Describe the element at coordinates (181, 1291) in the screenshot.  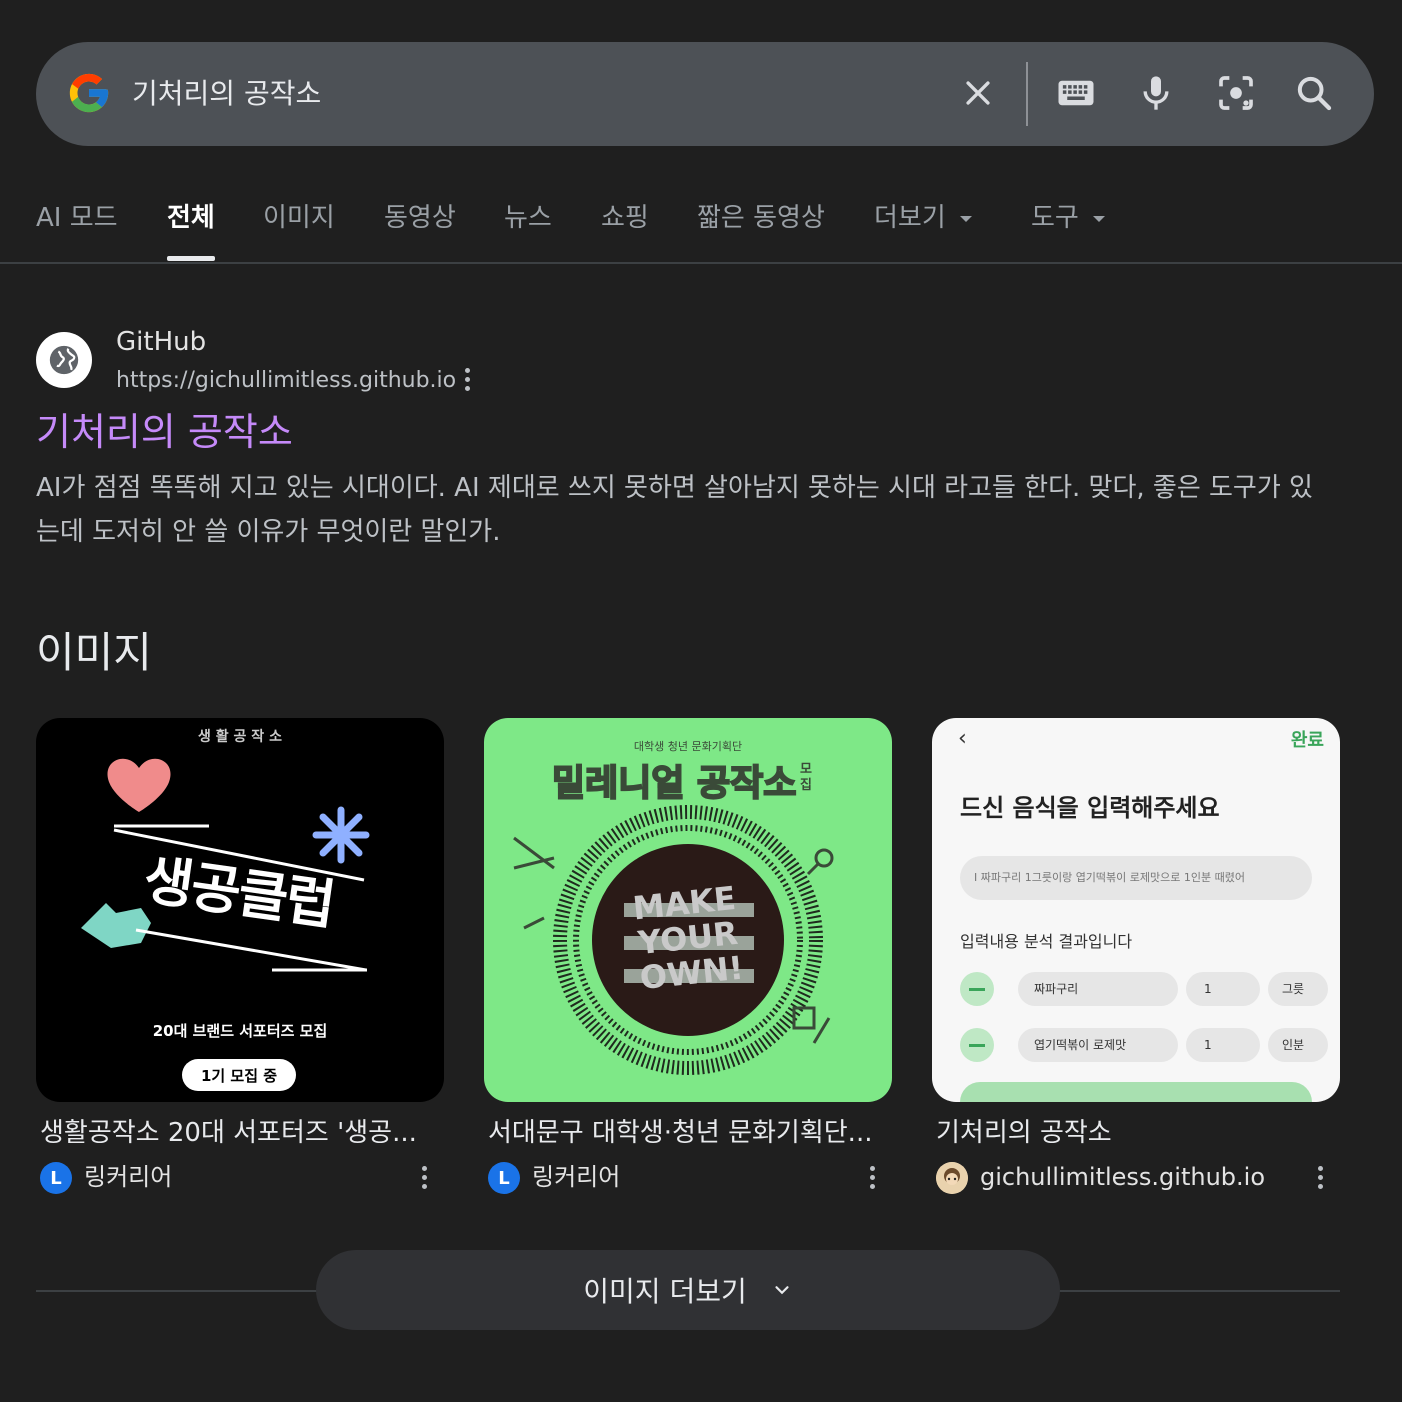
I see `more-divider-left` at that location.